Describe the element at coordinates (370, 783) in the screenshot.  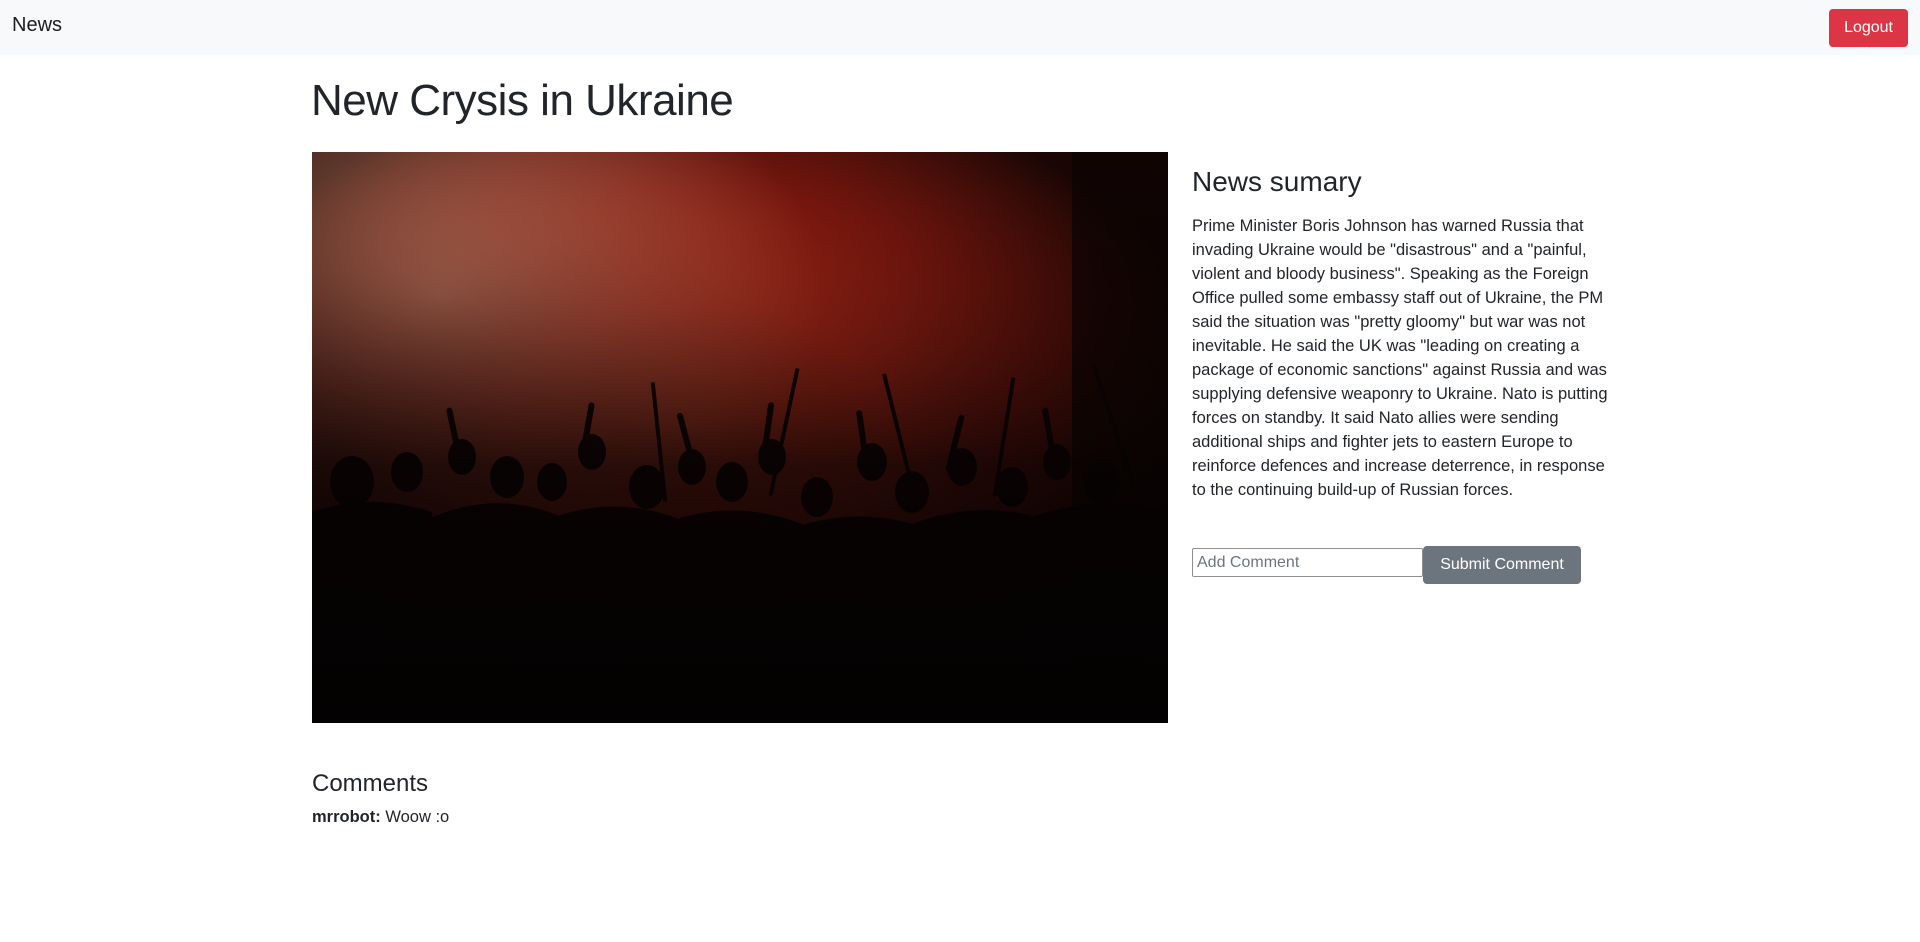
I see `comments-heading: Comments` at that location.